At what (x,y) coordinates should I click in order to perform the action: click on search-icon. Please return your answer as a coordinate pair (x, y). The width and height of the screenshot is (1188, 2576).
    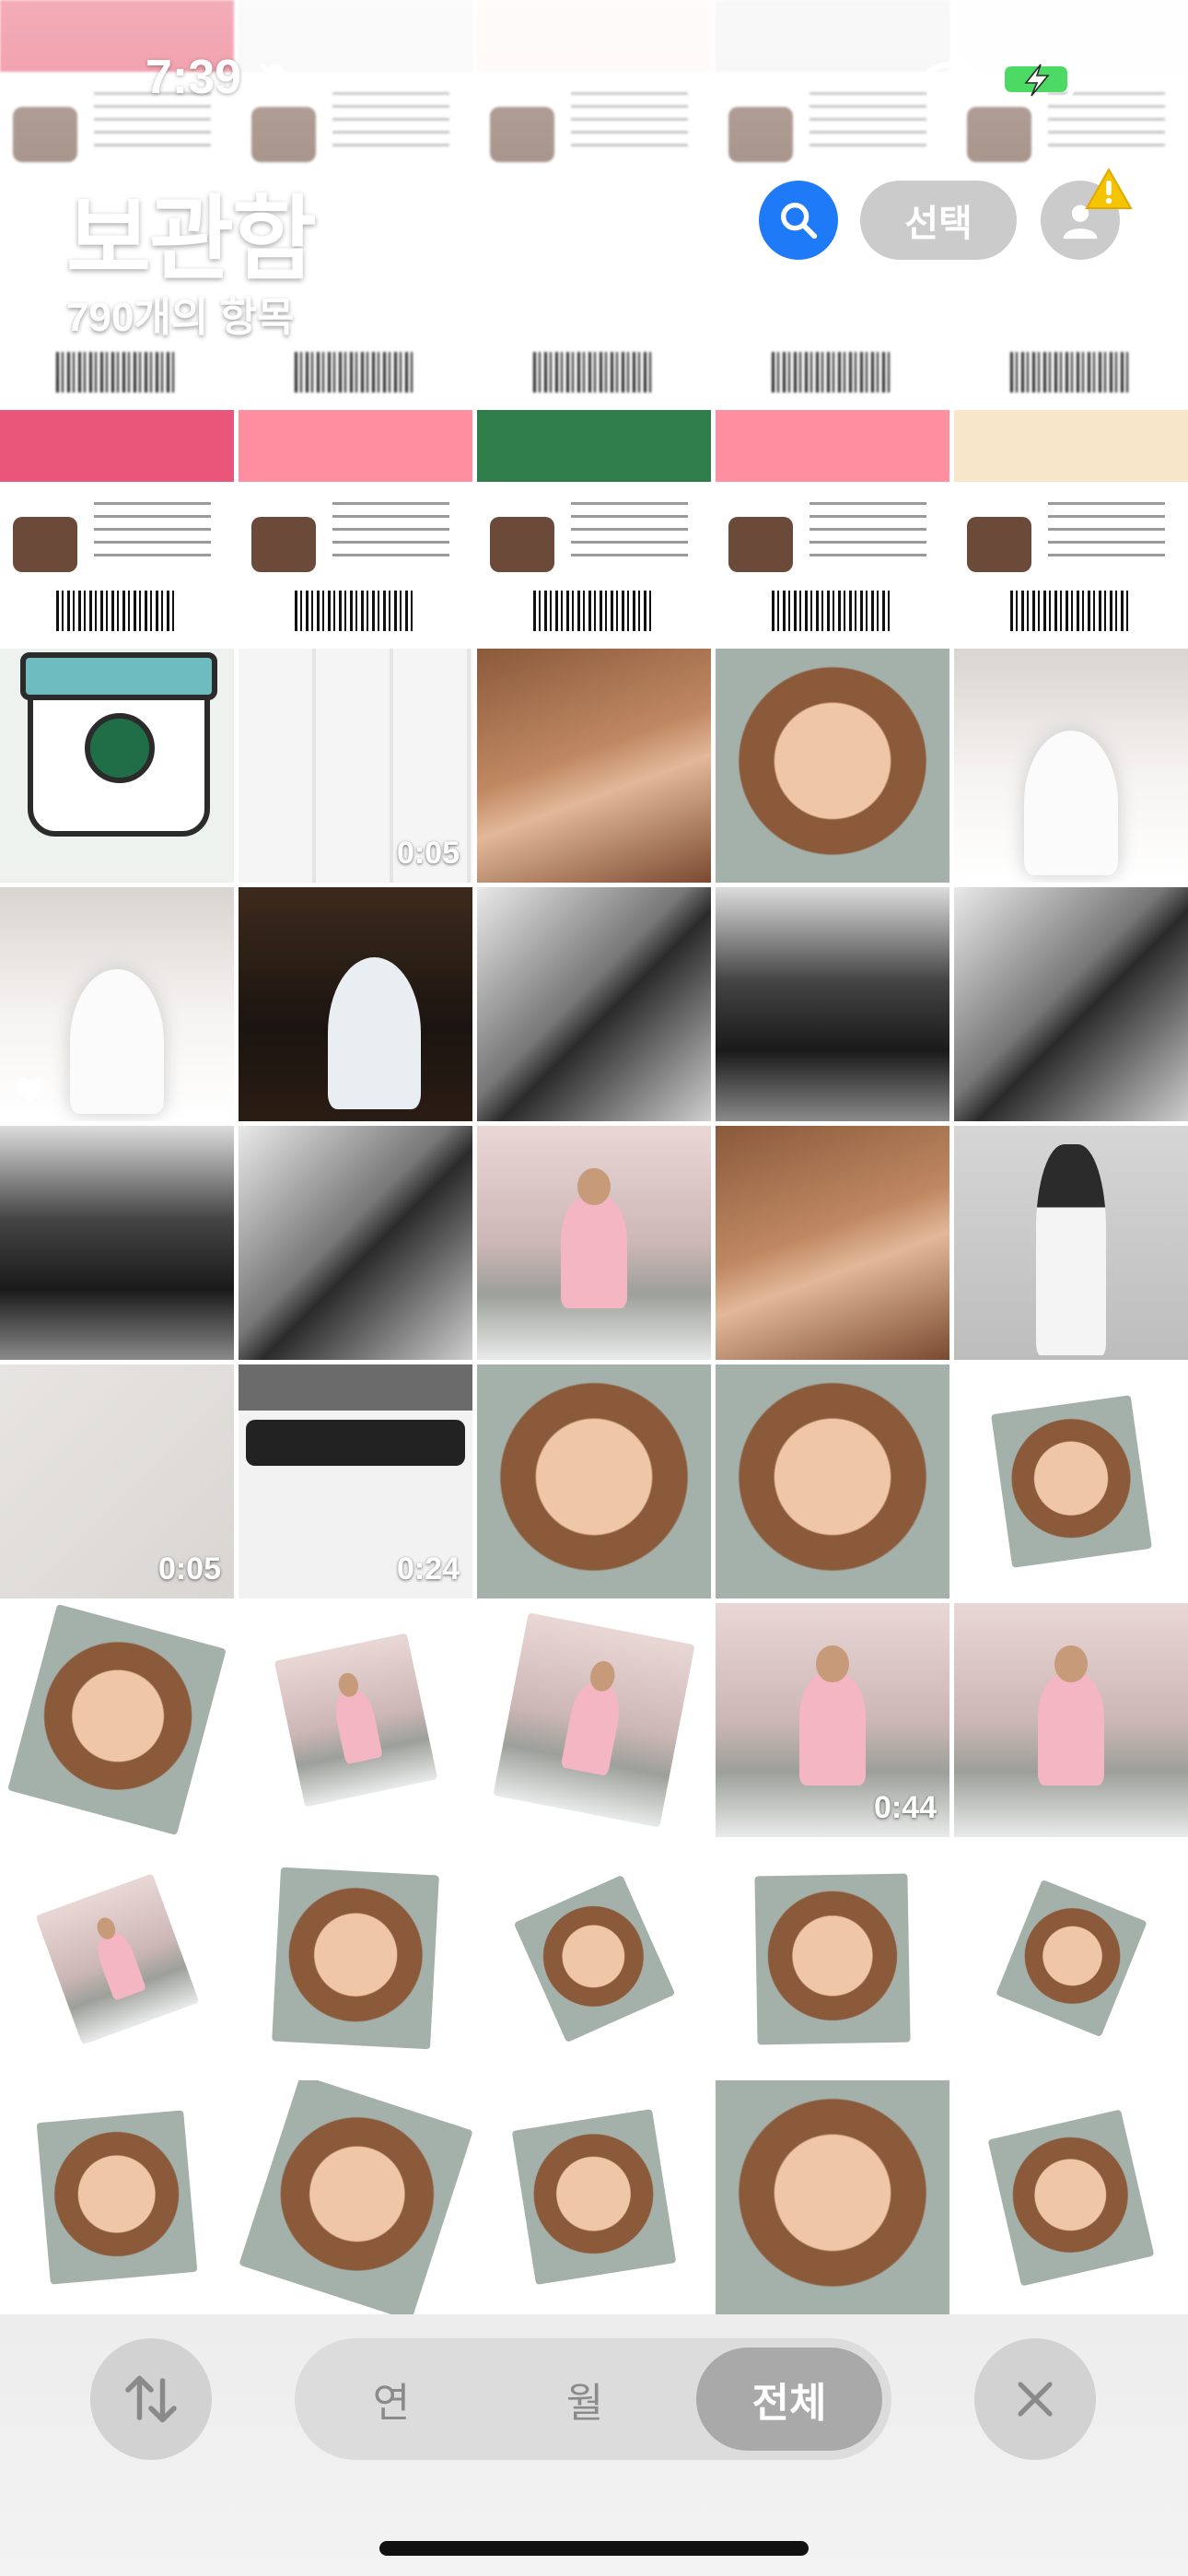
    Looking at the image, I should click on (799, 221).